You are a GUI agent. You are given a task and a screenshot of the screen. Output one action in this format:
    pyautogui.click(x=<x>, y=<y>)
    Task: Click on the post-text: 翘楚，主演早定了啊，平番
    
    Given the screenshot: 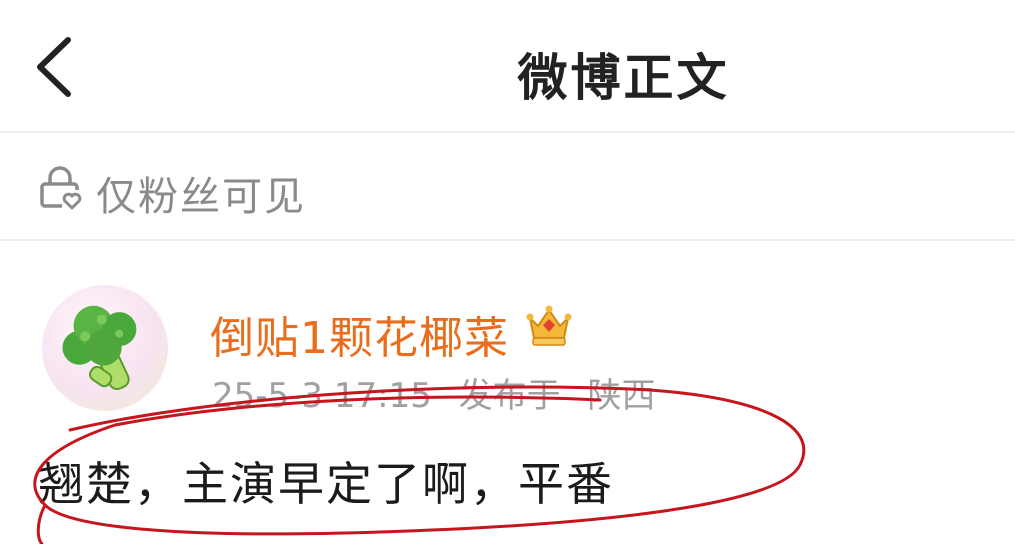 What is the action you would take?
    pyautogui.click(x=326, y=481)
    